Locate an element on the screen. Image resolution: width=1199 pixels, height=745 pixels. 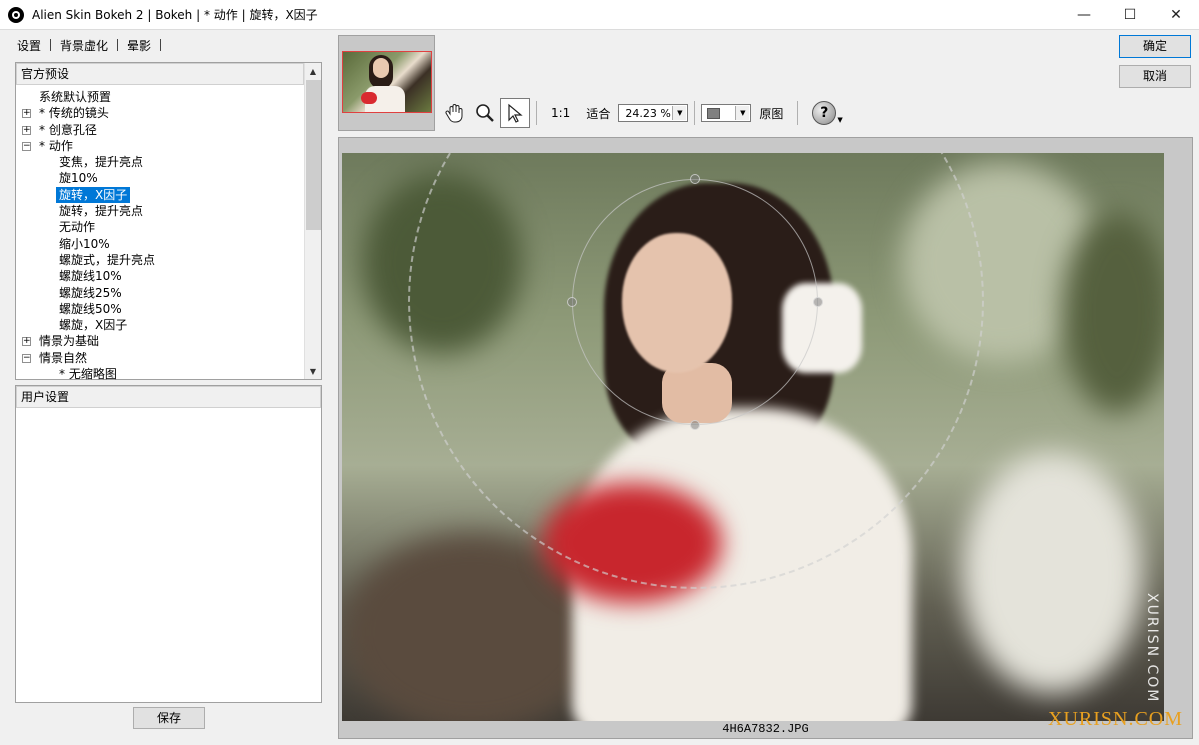
help-icon: ? is located at coordinates (824, 113).